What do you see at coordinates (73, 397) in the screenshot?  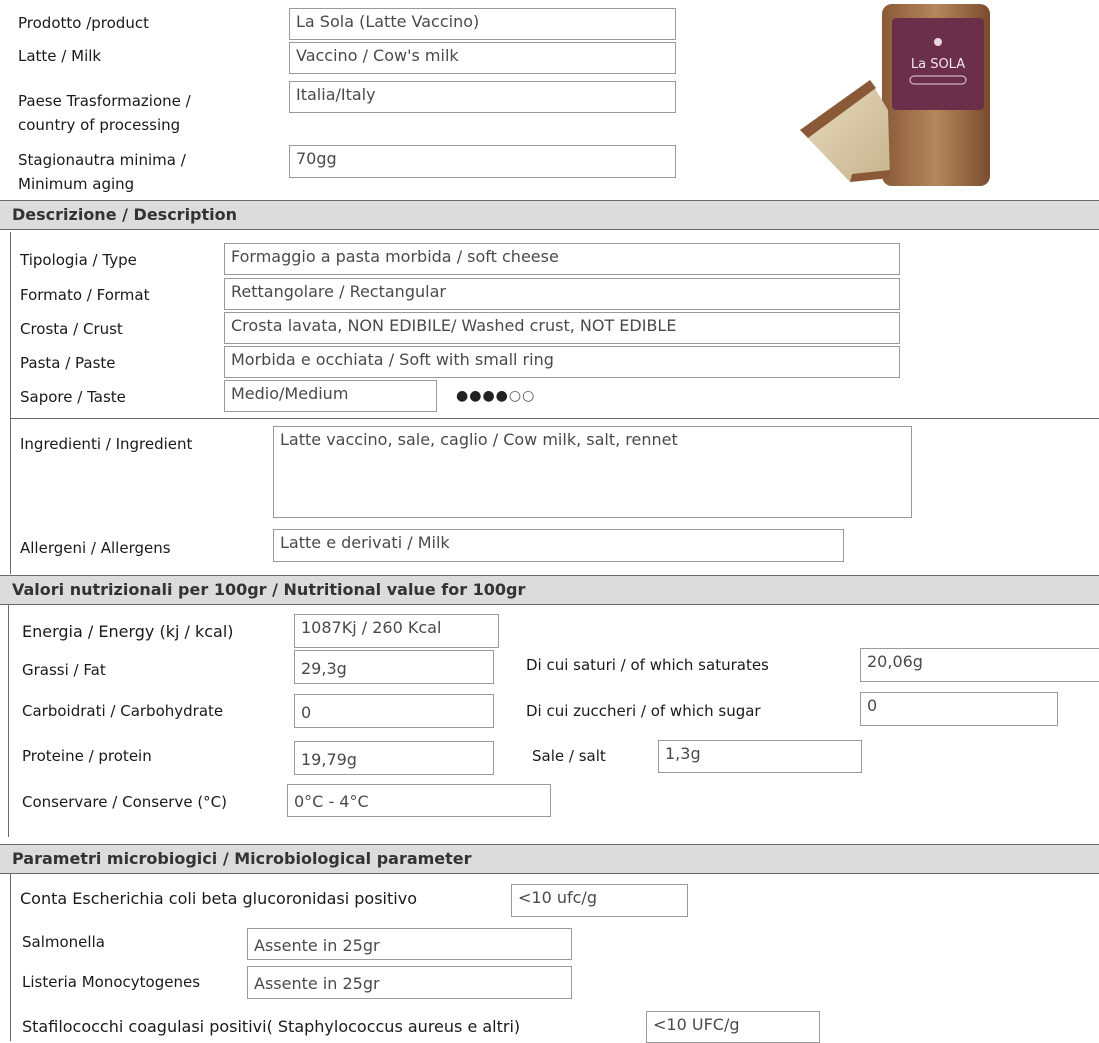 I see `taste-label: Sapore / Taste` at bounding box center [73, 397].